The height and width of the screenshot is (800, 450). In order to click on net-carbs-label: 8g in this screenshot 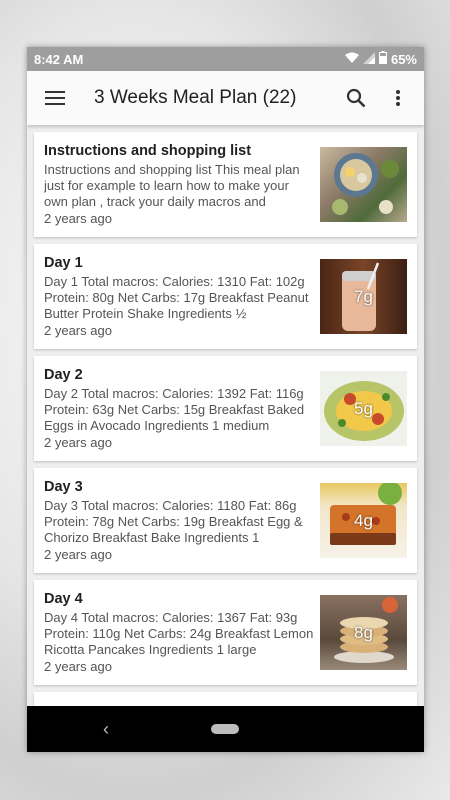, I will do `click(363, 632)`.